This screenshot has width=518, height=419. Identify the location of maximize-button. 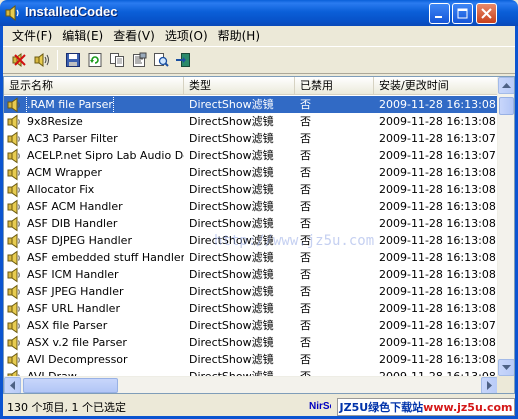
(462, 13).